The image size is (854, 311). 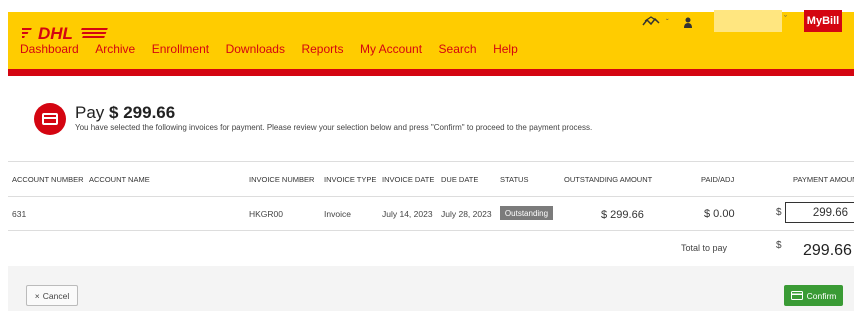 What do you see at coordinates (748, 21) in the screenshot?
I see `user-name-box` at bounding box center [748, 21].